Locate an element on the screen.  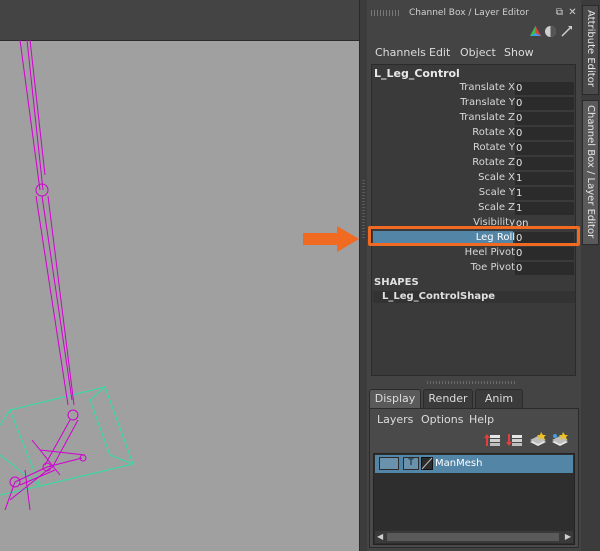
tab-label: Attribute Editor is located at coordinates (590, 48).